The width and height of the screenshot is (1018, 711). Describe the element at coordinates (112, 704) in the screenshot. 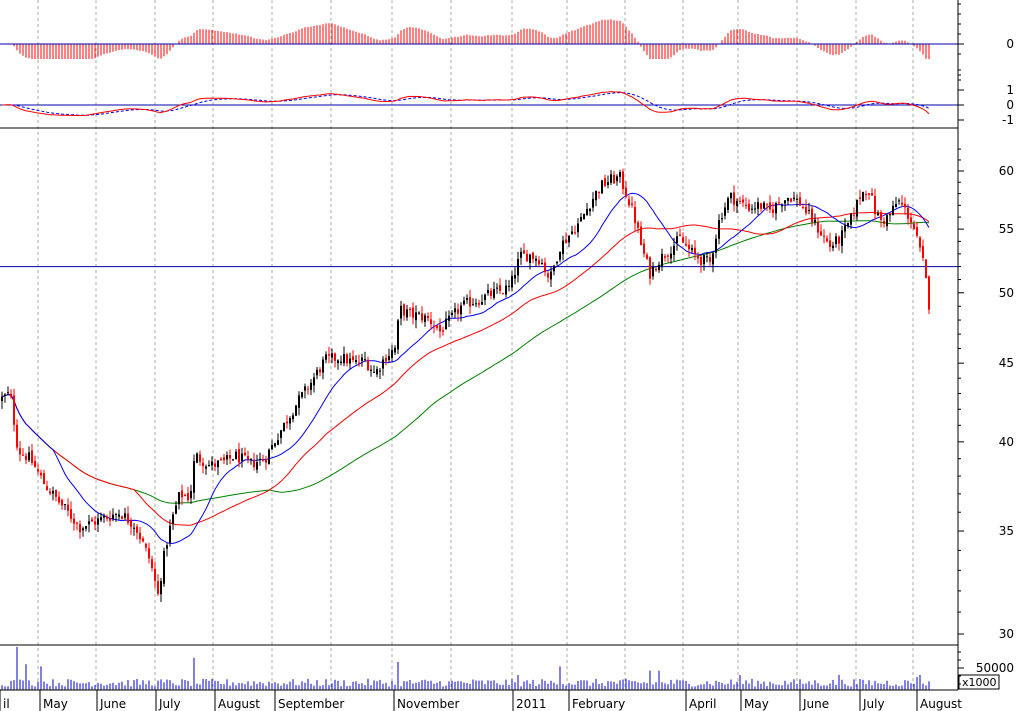

I see `month-label: June` at that location.